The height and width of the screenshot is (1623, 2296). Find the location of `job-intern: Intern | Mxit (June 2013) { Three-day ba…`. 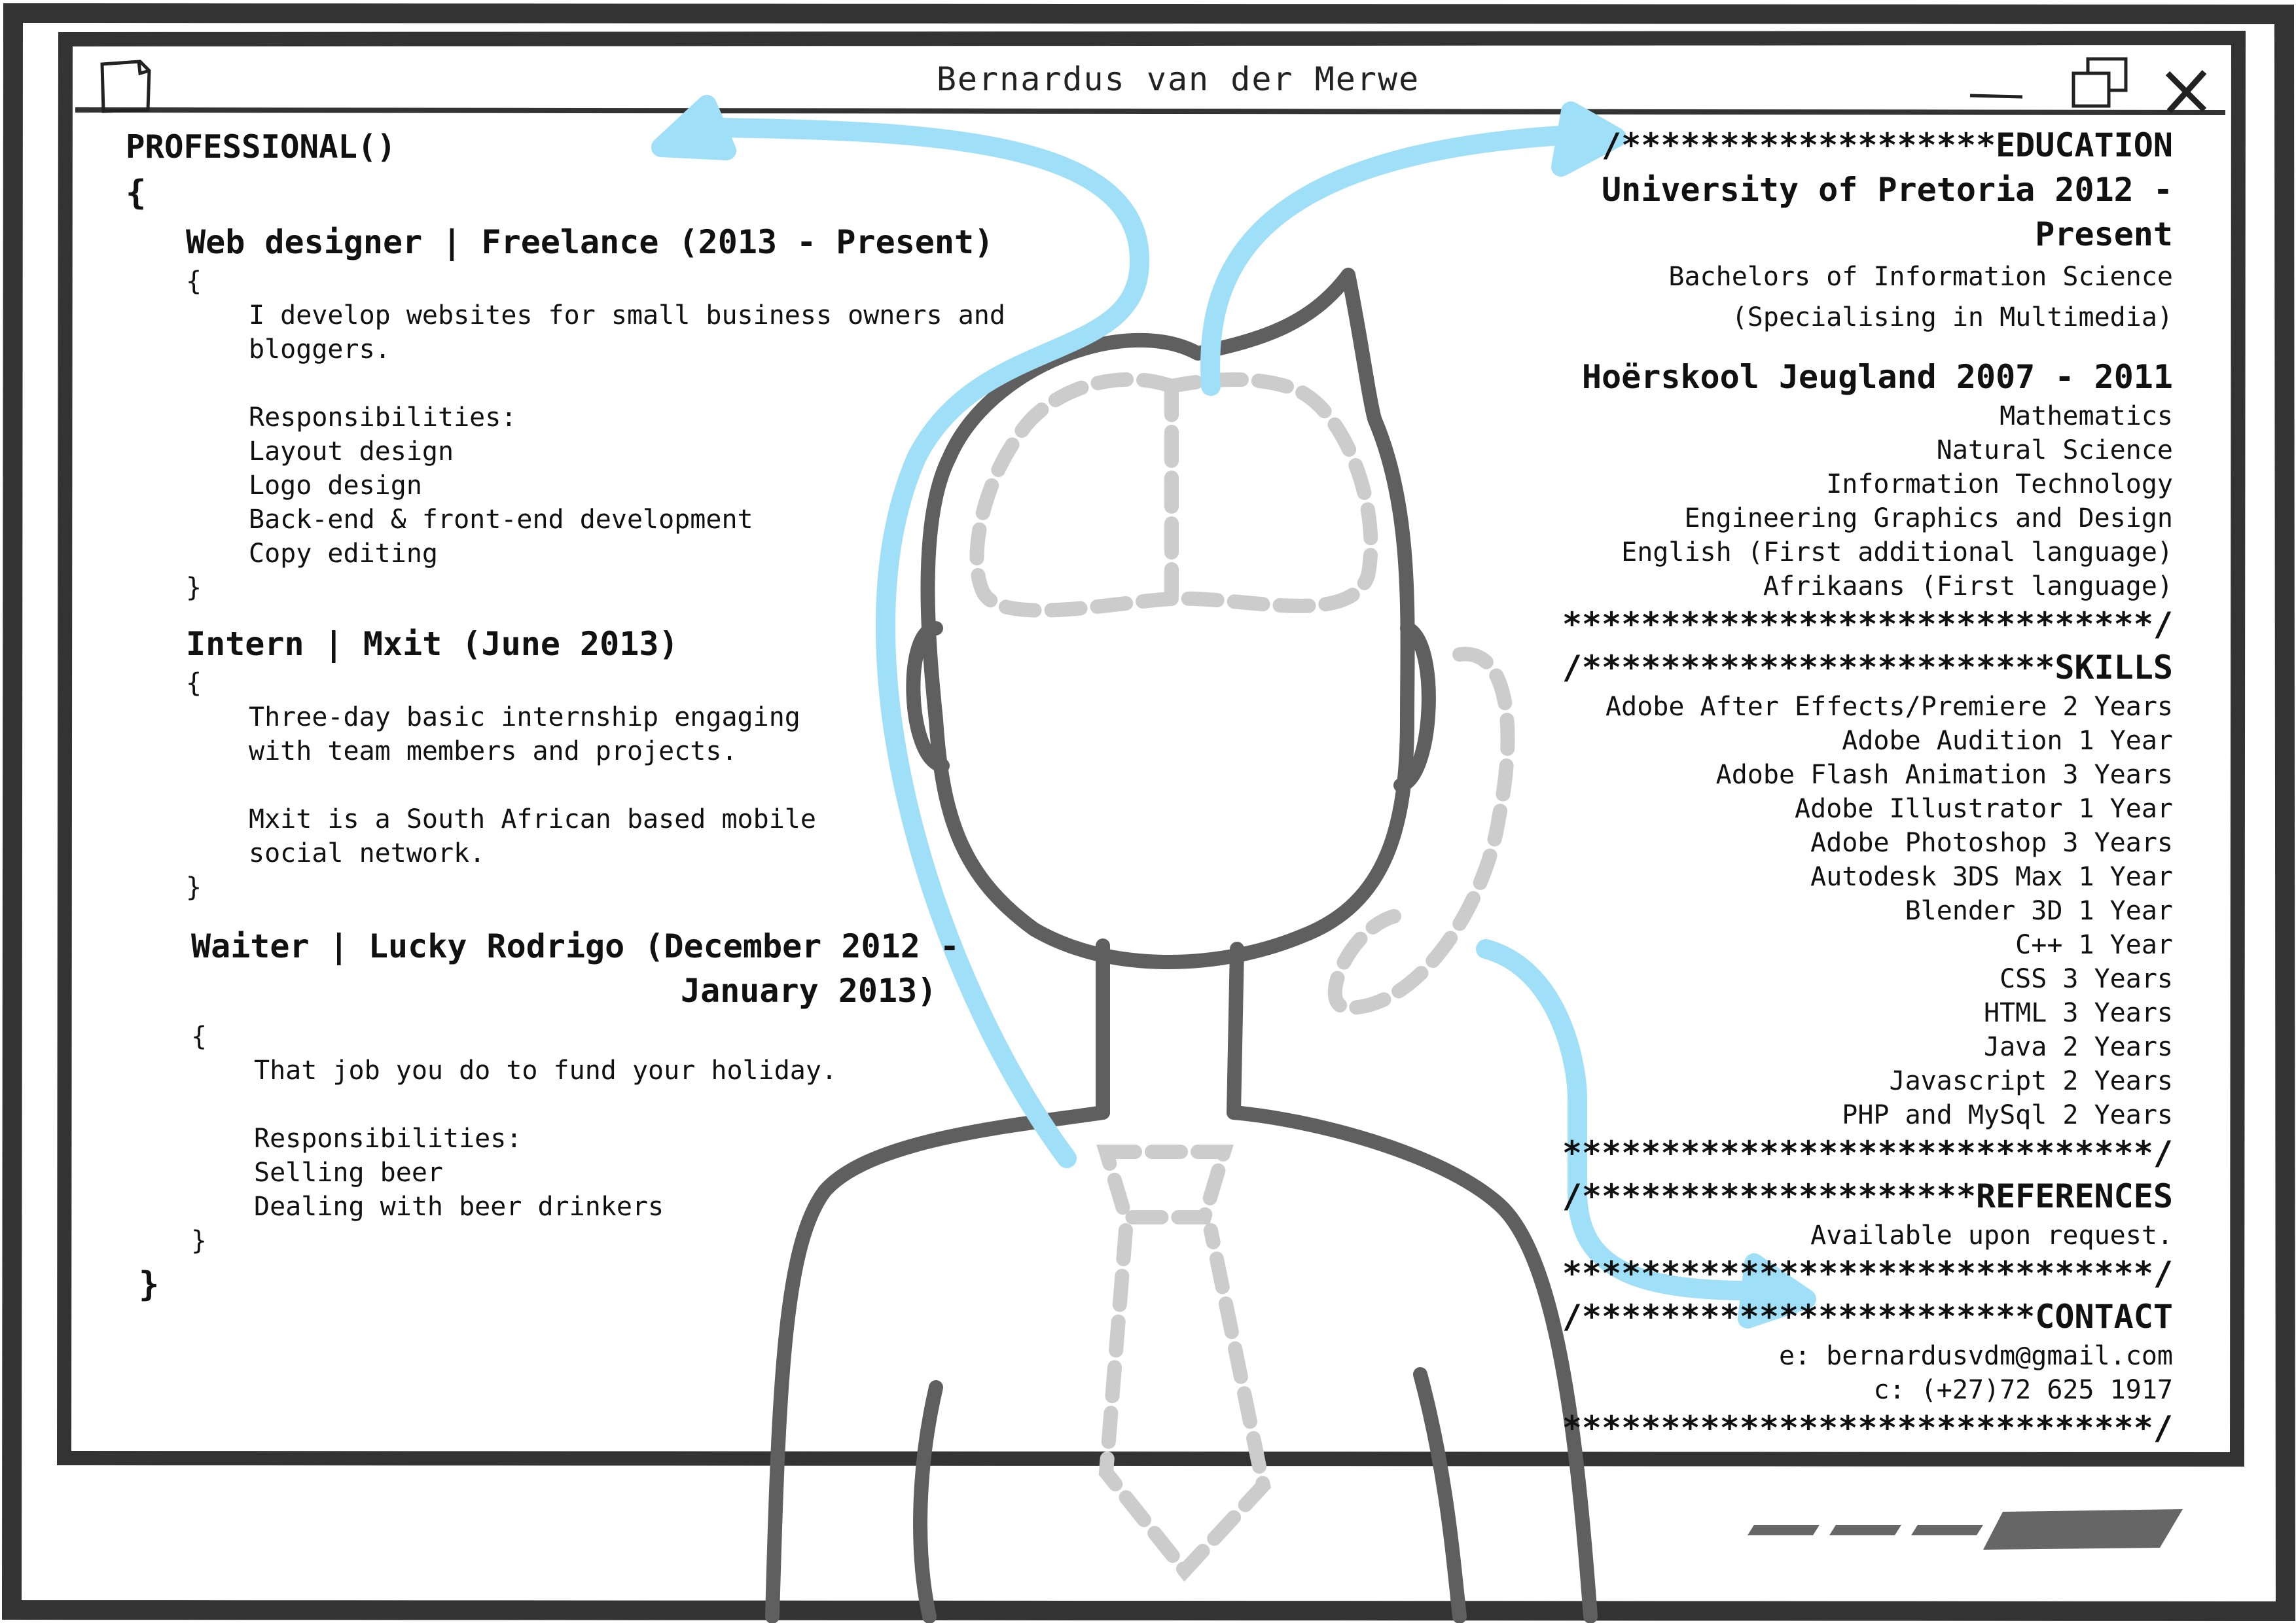

job-intern: Intern | Mxit (June 2013) { Three-day ba… is located at coordinates (620, 763).